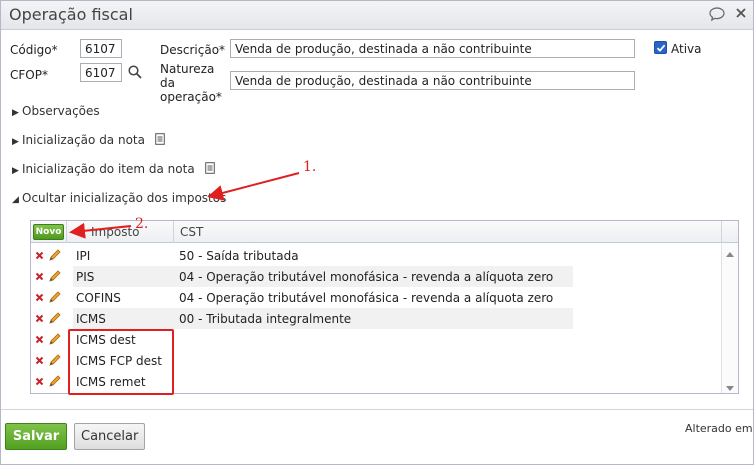 The width and height of the screenshot is (754, 466). What do you see at coordinates (376, 318) in the screenshot?
I see `table-row: ICMS 00 - Tributada integralmente` at bounding box center [376, 318].